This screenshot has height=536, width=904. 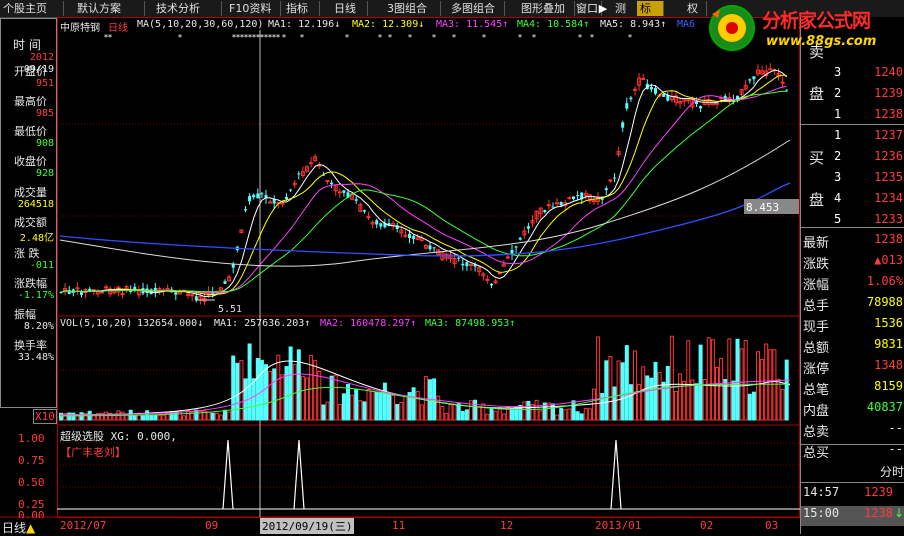 I want to click on date-cursor-label: 2012/09/19(三), so click(x=307, y=526).